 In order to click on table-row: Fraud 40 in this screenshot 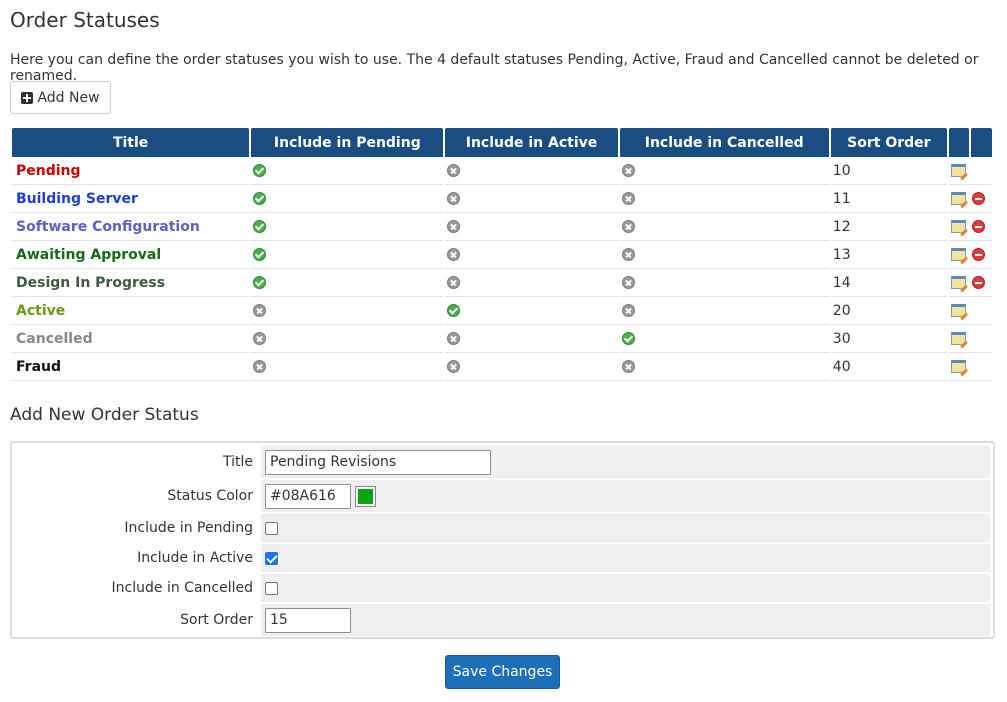, I will do `click(502, 367)`.